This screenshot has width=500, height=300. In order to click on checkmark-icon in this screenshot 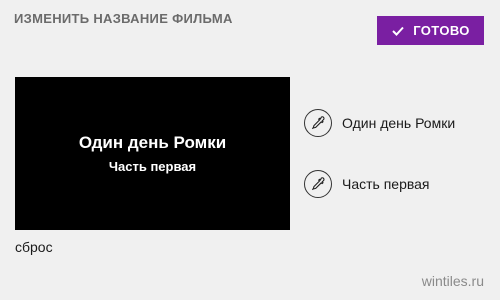, I will do `click(398, 31)`.